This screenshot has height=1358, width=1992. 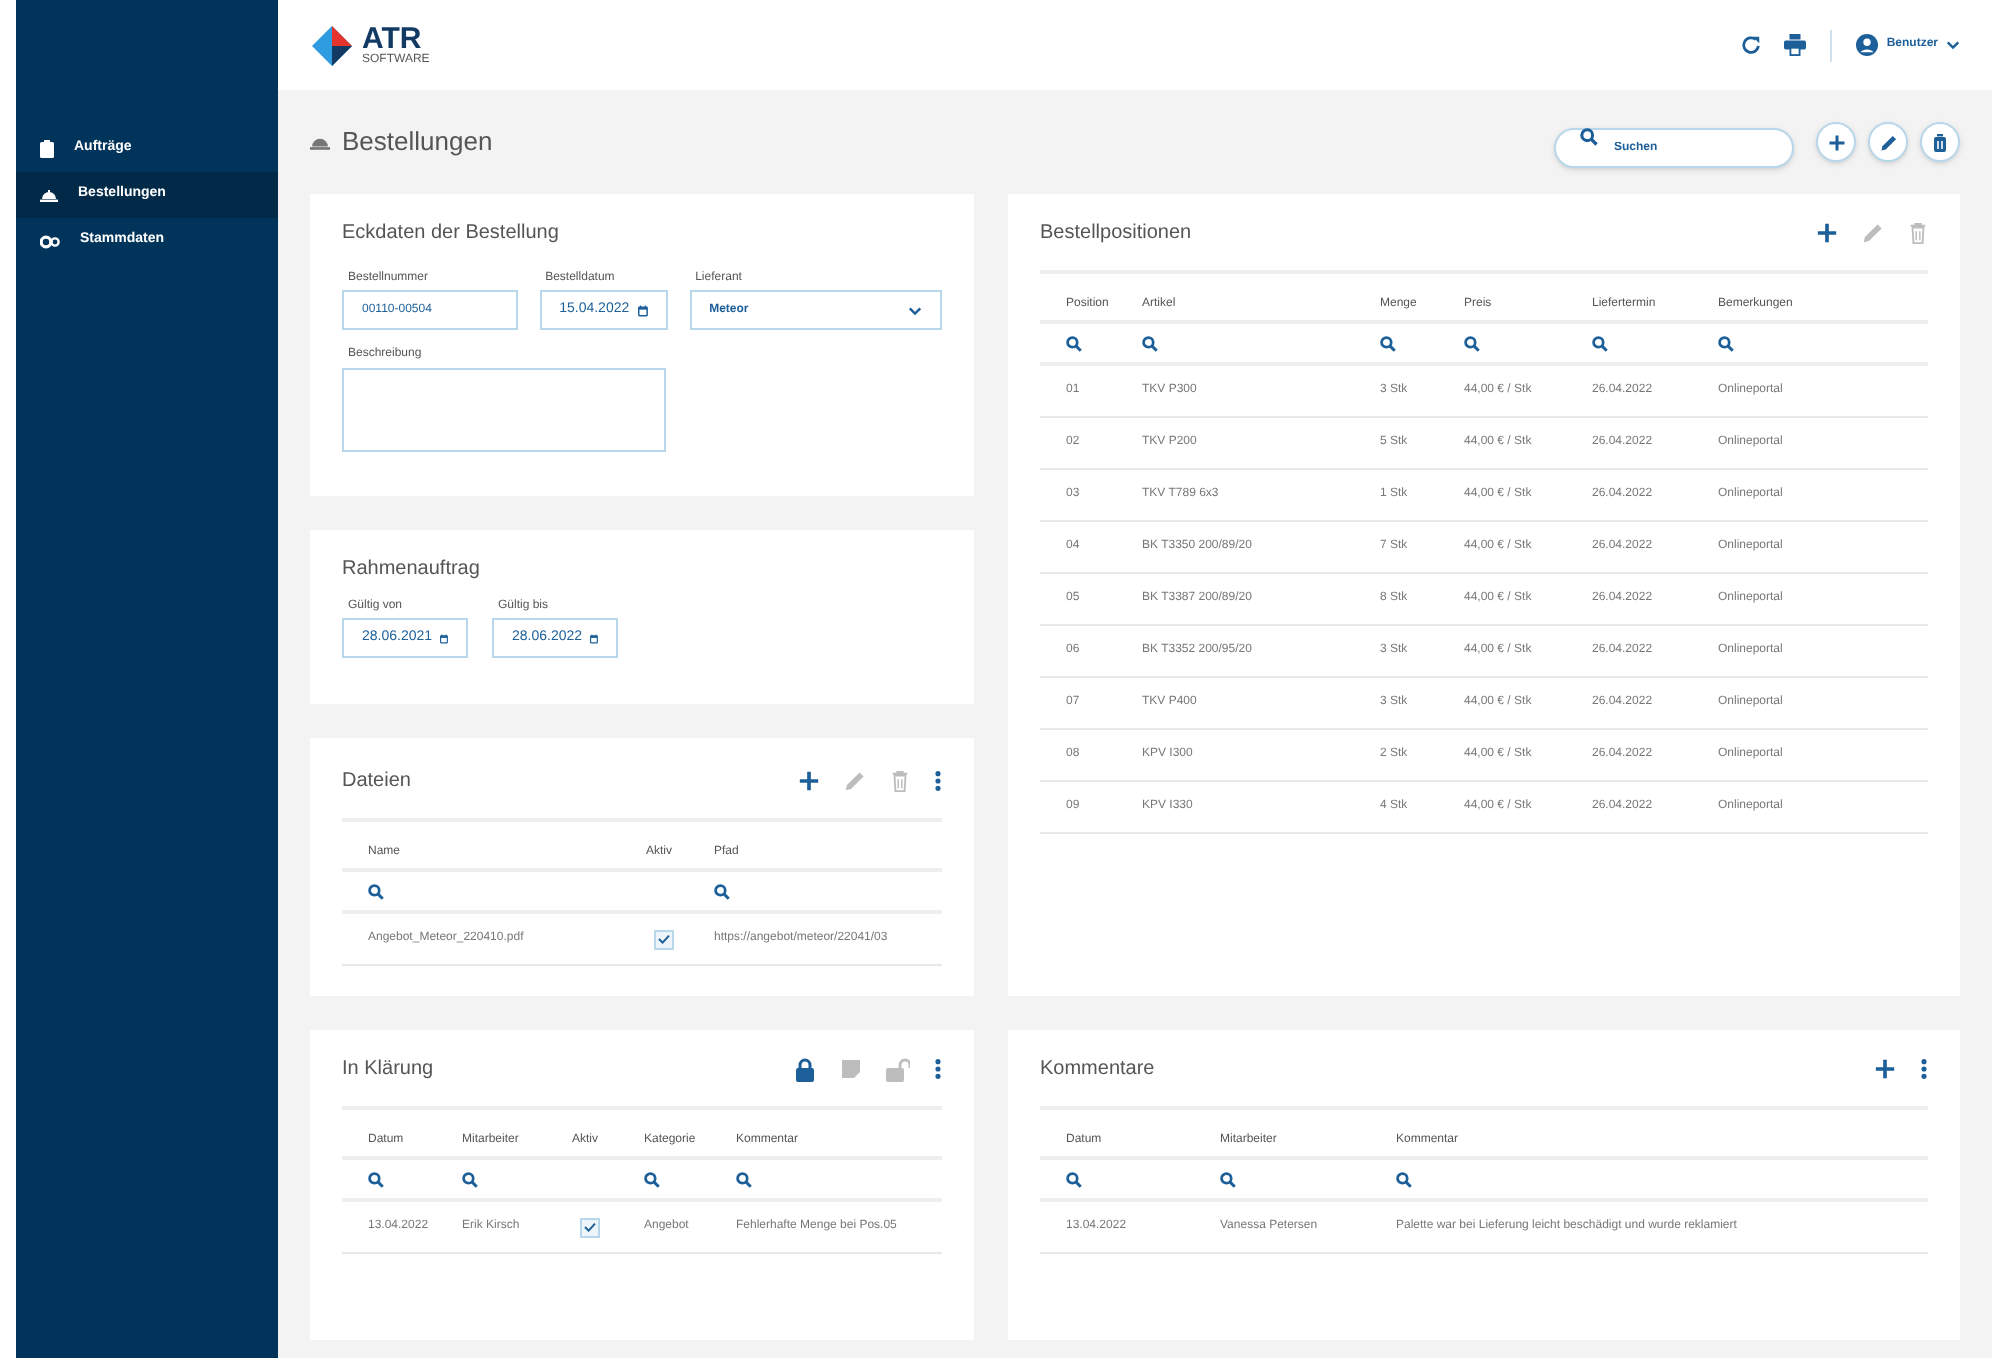 I want to click on card-title: Bestellpositionen, so click(x=1116, y=234).